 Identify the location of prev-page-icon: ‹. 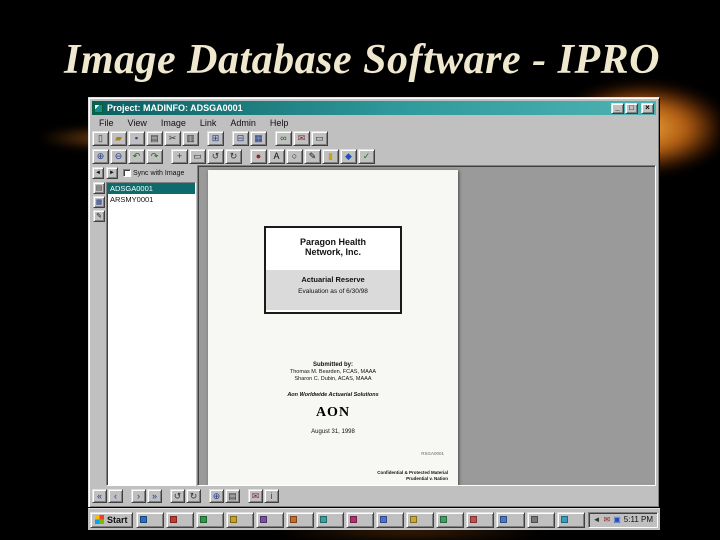
(115, 496).